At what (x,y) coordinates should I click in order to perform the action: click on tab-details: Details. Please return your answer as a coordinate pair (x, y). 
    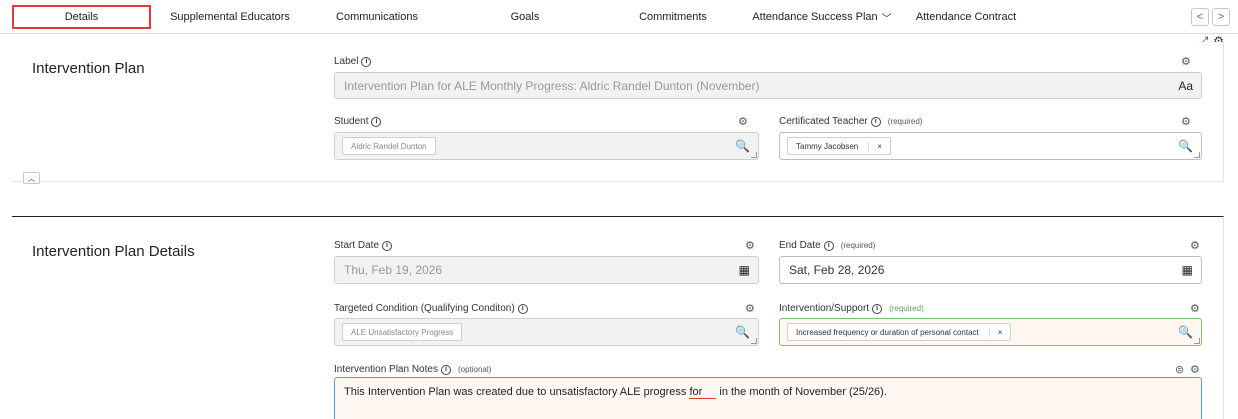
    Looking at the image, I should click on (81, 17).